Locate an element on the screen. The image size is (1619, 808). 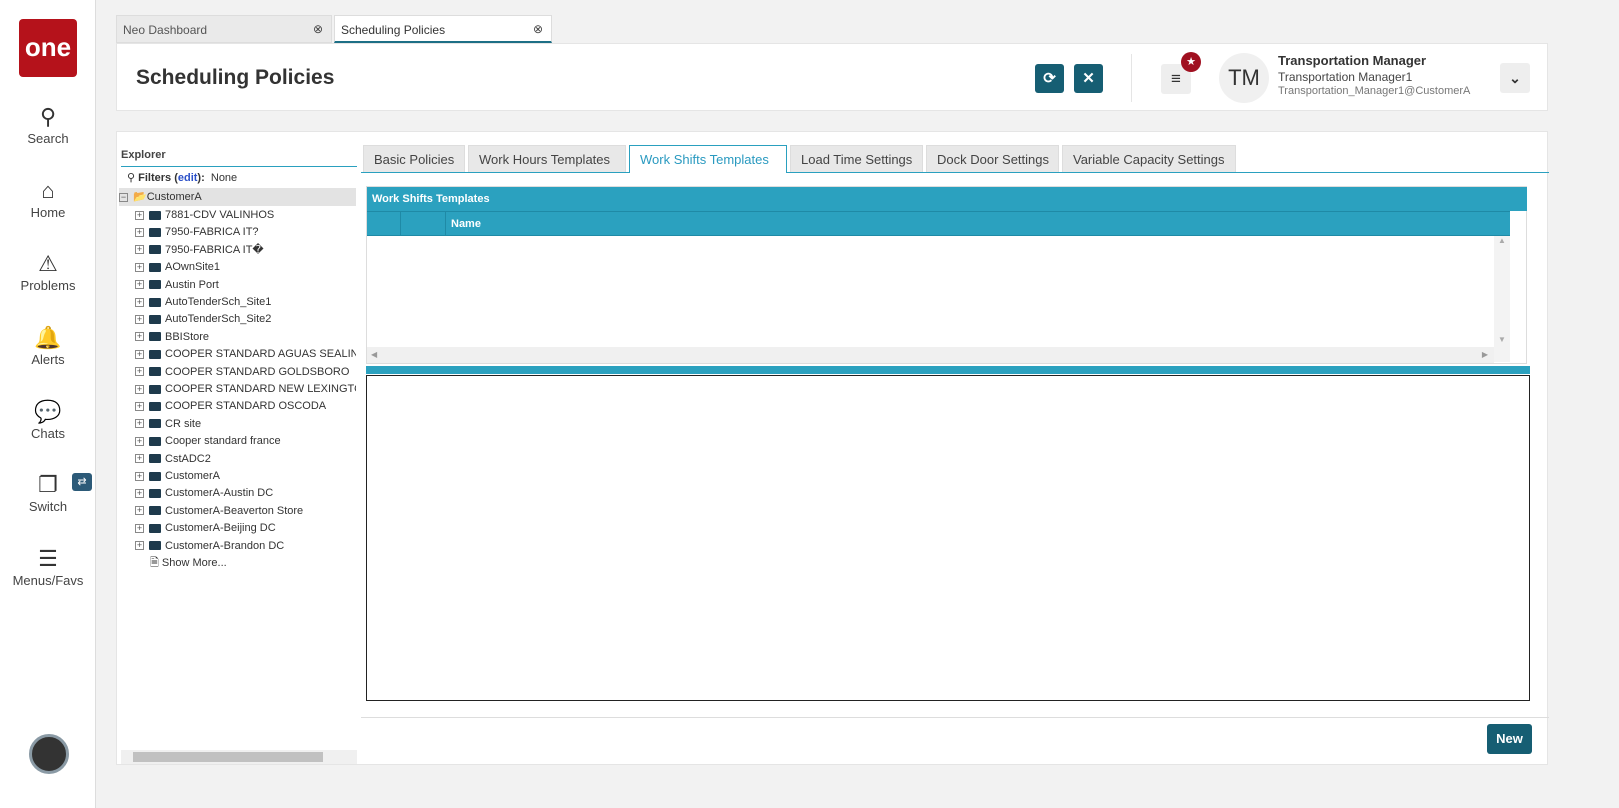
bell-icon: 🔔 is located at coordinates (48, 337).